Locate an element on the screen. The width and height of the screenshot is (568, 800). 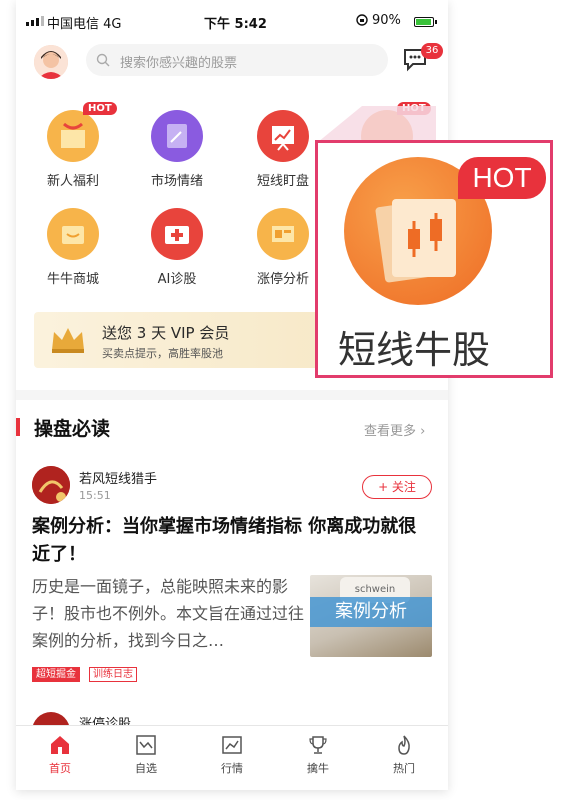
grid-item-label: AI诊股 is located at coordinates (177, 279).